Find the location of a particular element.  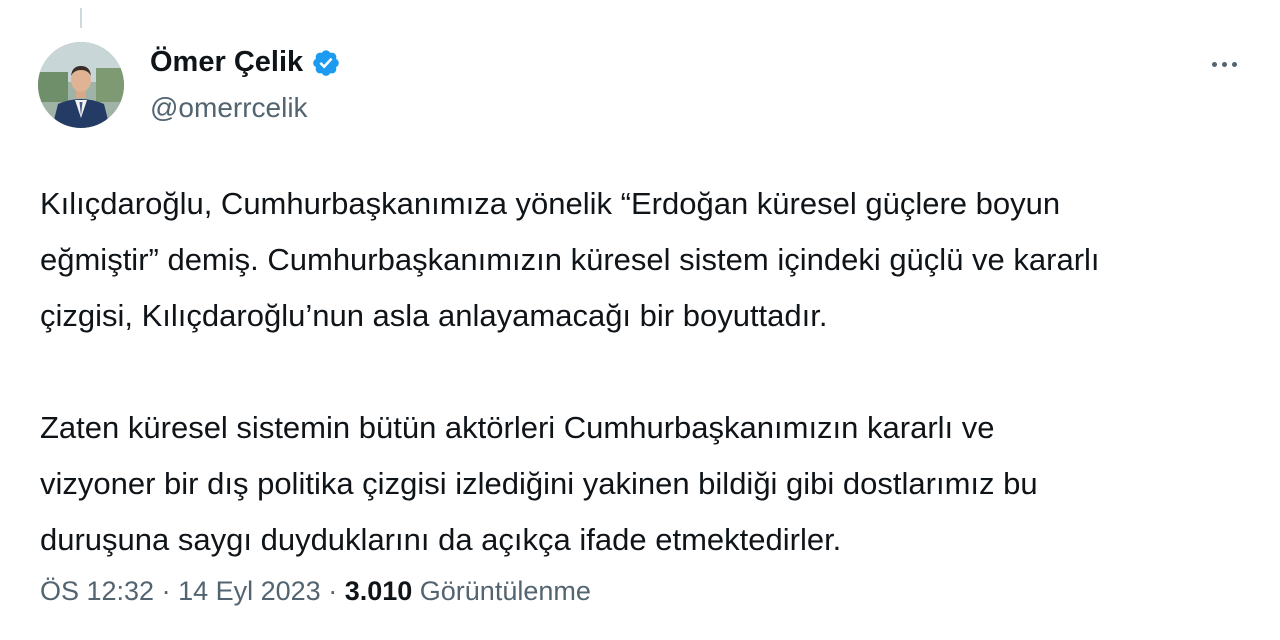

thread-connector-line is located at coordinates (81, 18).